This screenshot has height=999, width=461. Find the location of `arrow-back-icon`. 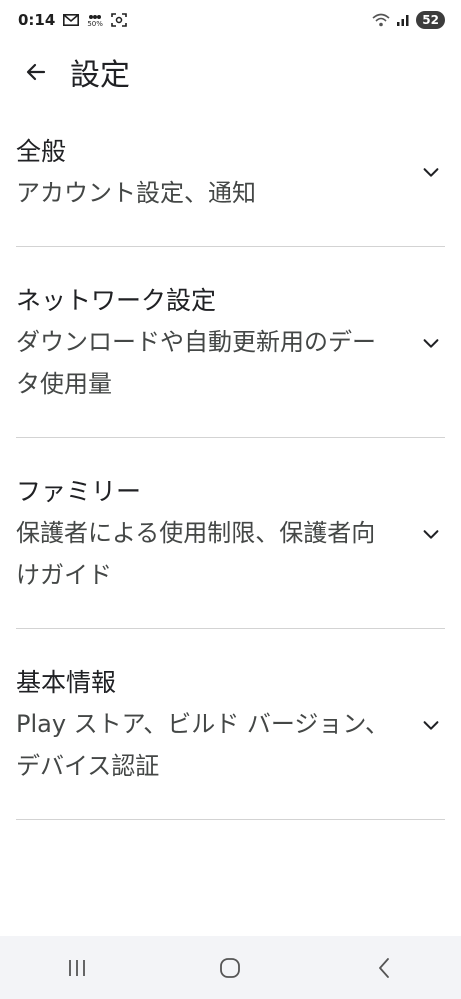

arrow-back-icon is located at coordinates (36, 72).